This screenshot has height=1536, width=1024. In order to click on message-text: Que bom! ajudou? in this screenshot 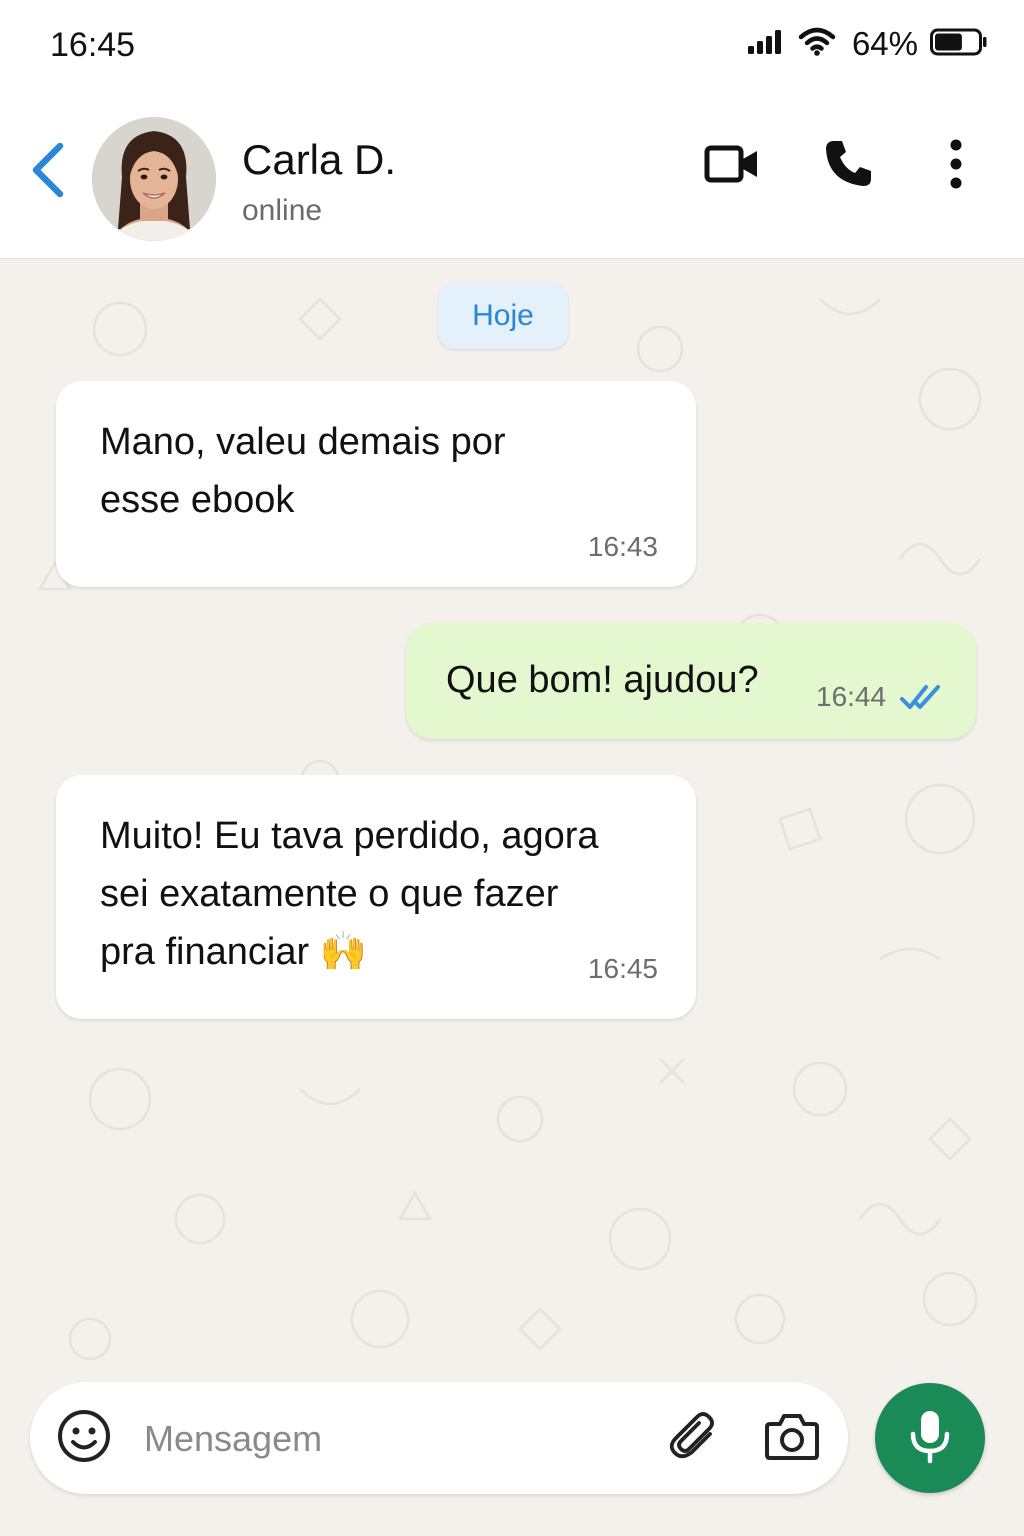, I will do `click(602, 680)`.